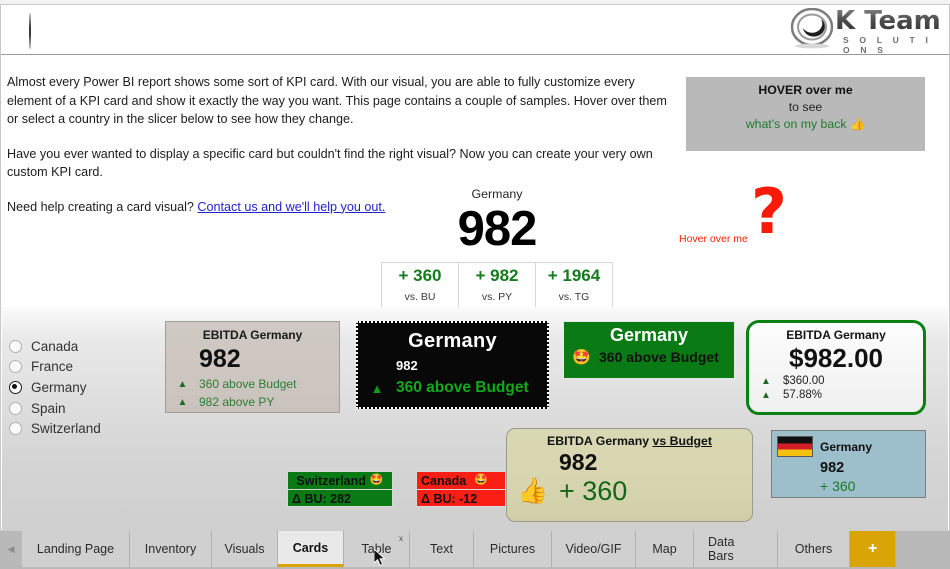 This screenshot has width=950, height=569. What do you see at coordinates (497, 275) in the screenshot?
I see `kpi-cell-py-value: + 982` at bounding box center [497, 275].